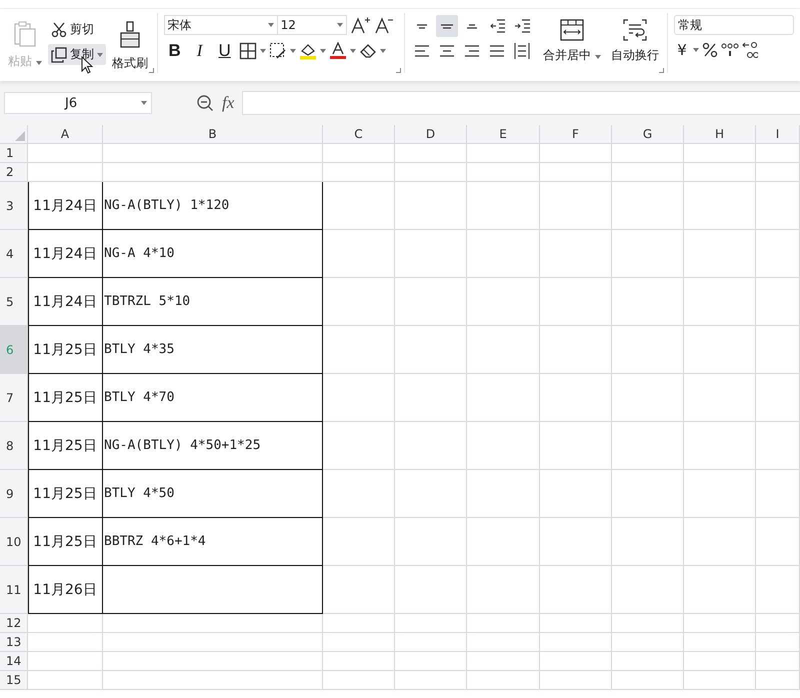 This screenshot has width=800, height=698. Describe the element at coordinates (247, 51) in the screenshot. I see `borders-icon` at that location.